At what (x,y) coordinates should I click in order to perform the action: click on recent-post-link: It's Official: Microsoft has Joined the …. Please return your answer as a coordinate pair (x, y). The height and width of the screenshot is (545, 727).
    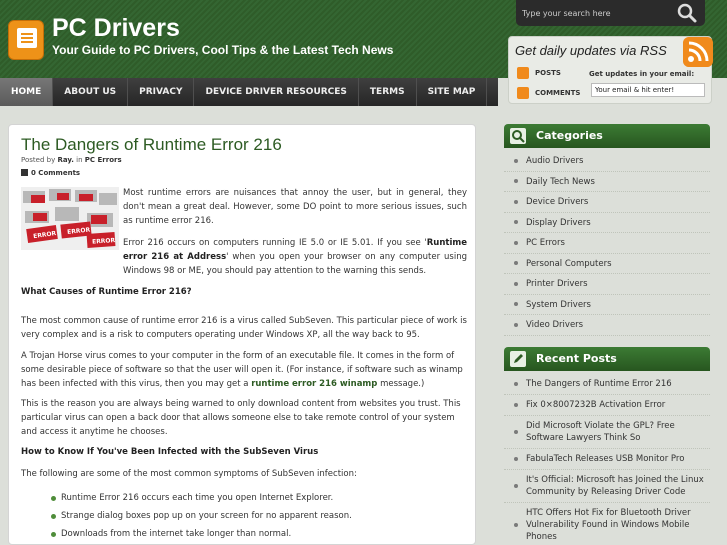
    Looking at the image, I should click on (607, 486).